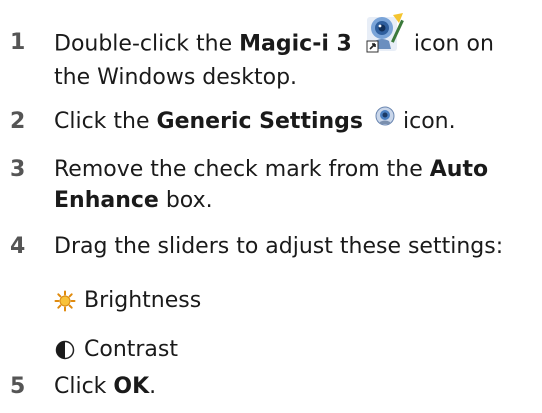  I want to click on step-5: 5 Click OK., so click(271, 387).